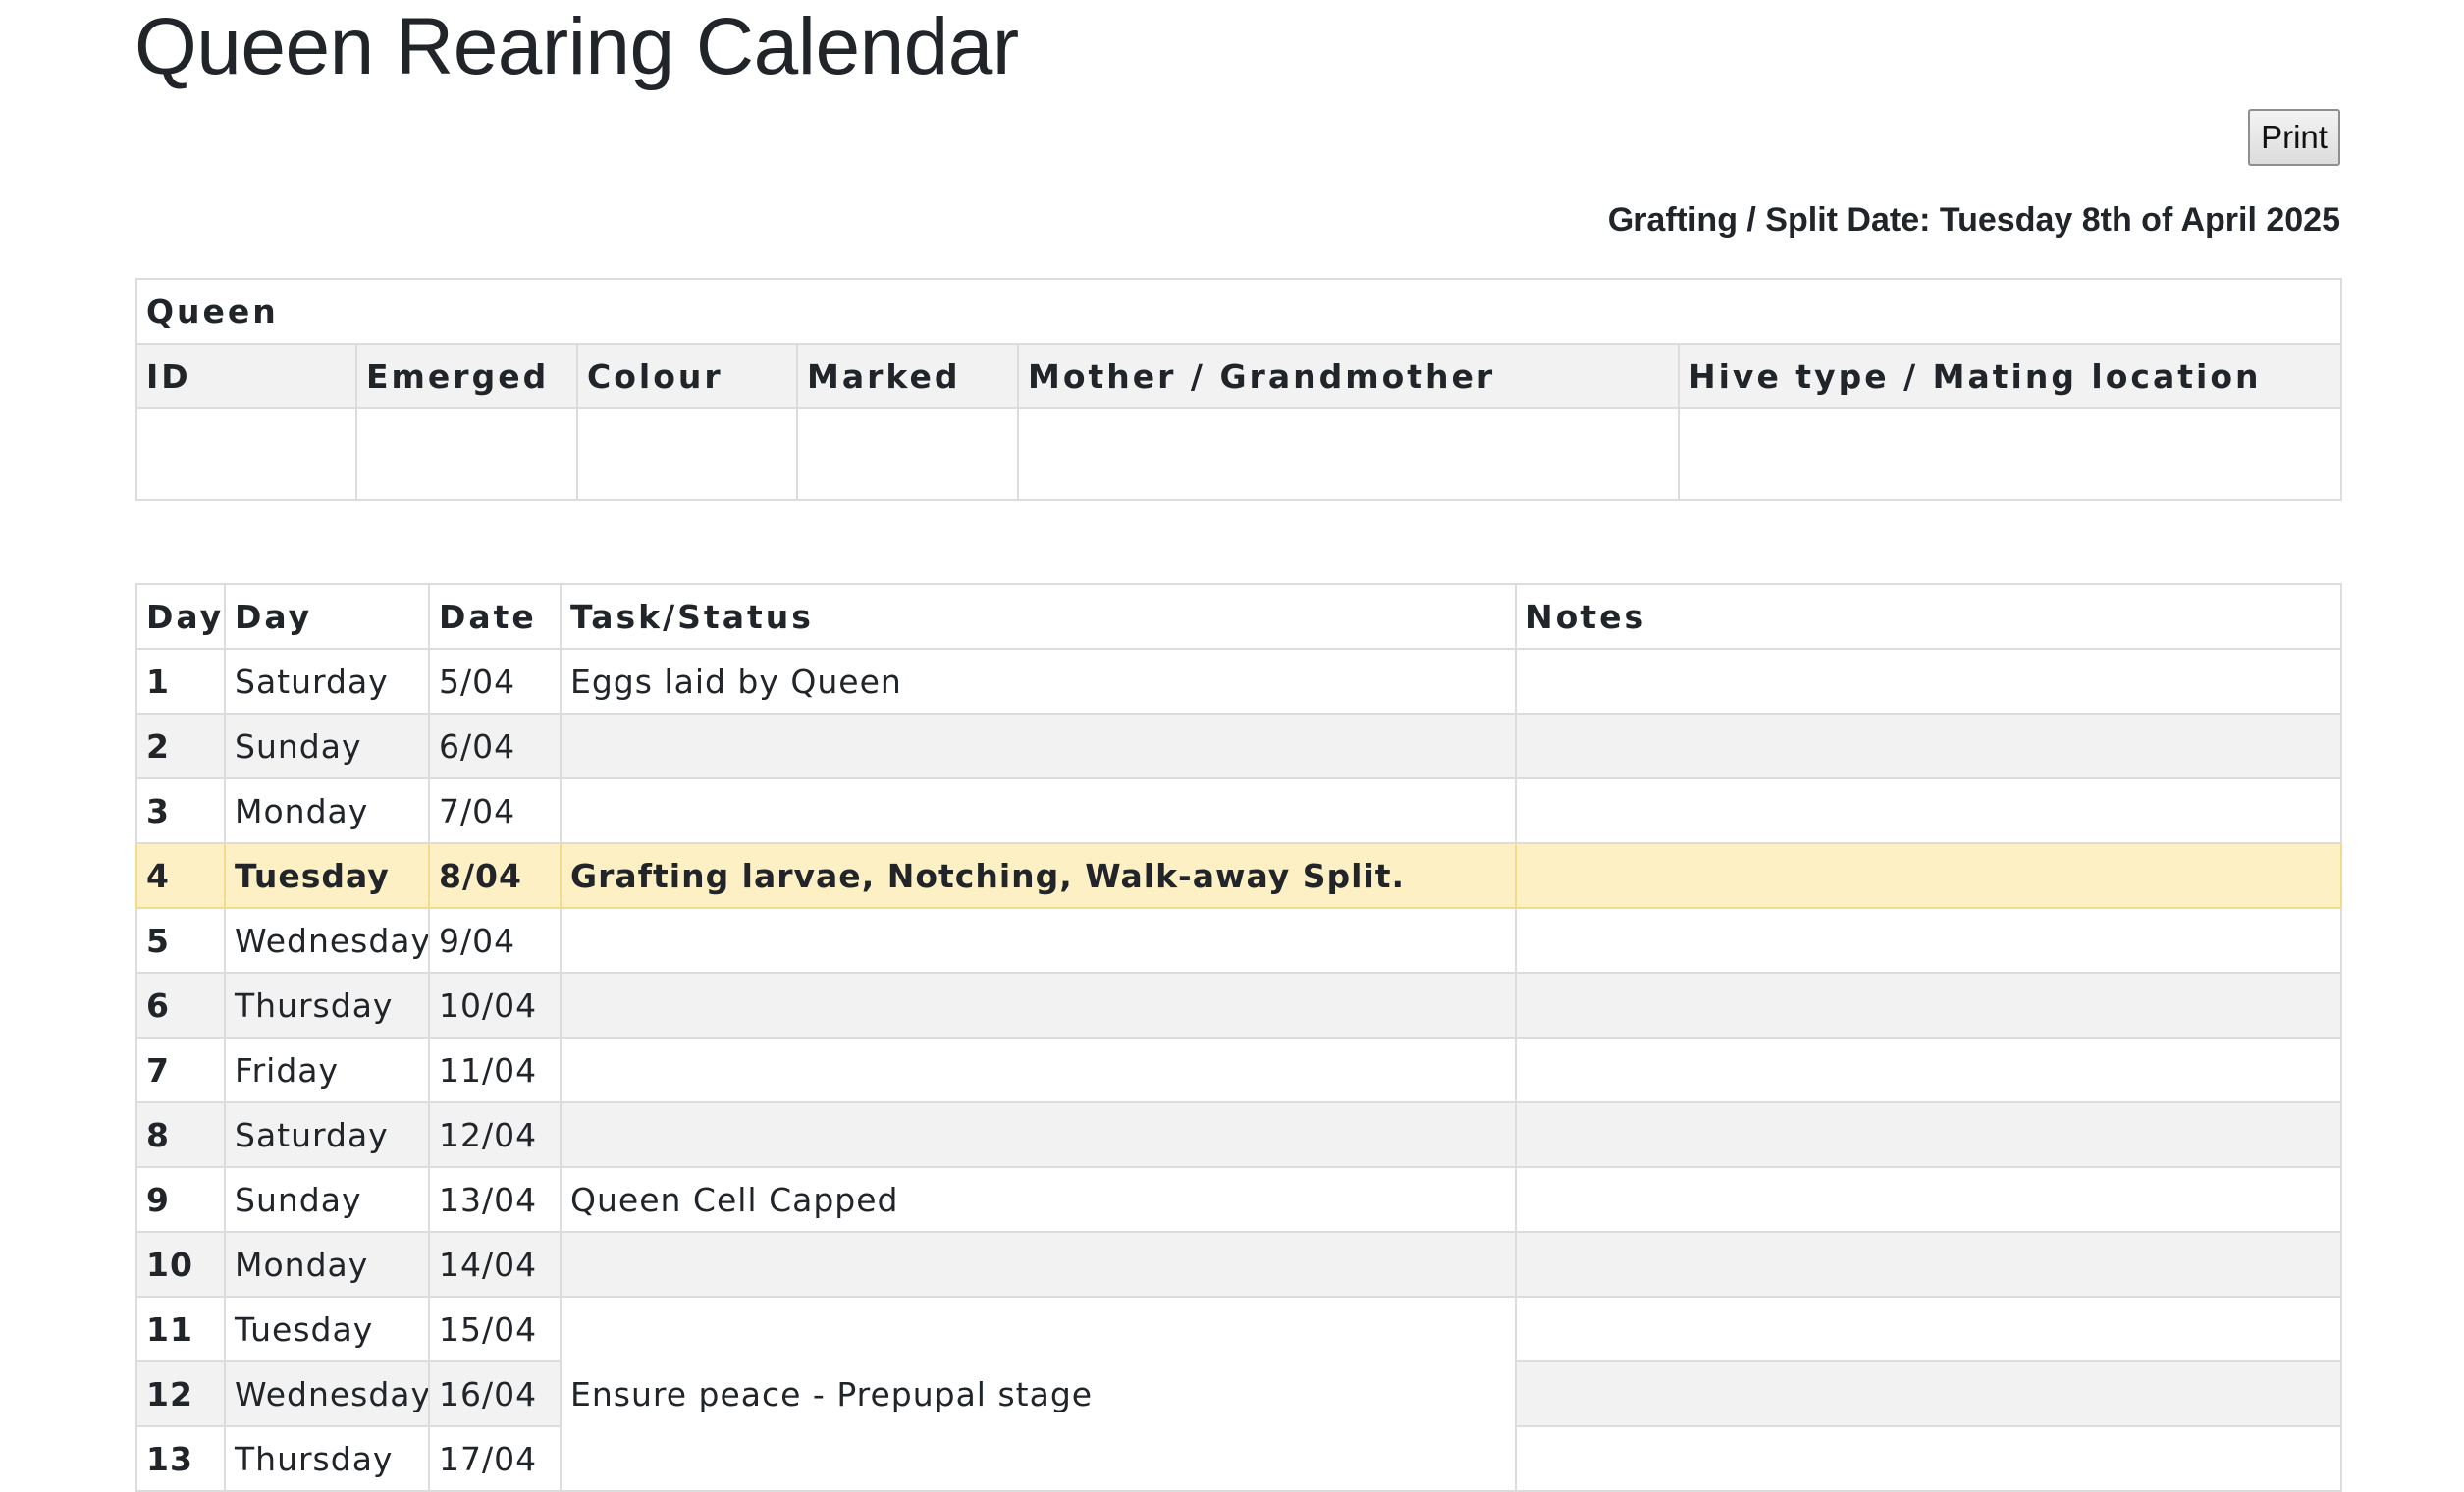 The image size is (2464, 1492). What do you see at coordinates (180, 681) in the screenshot?
I see `day-number: 1` at bounding box center [180, 681].